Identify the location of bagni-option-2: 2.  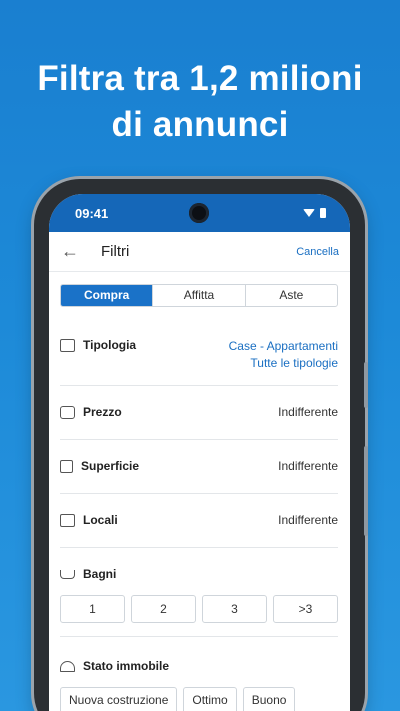
(163, 609).